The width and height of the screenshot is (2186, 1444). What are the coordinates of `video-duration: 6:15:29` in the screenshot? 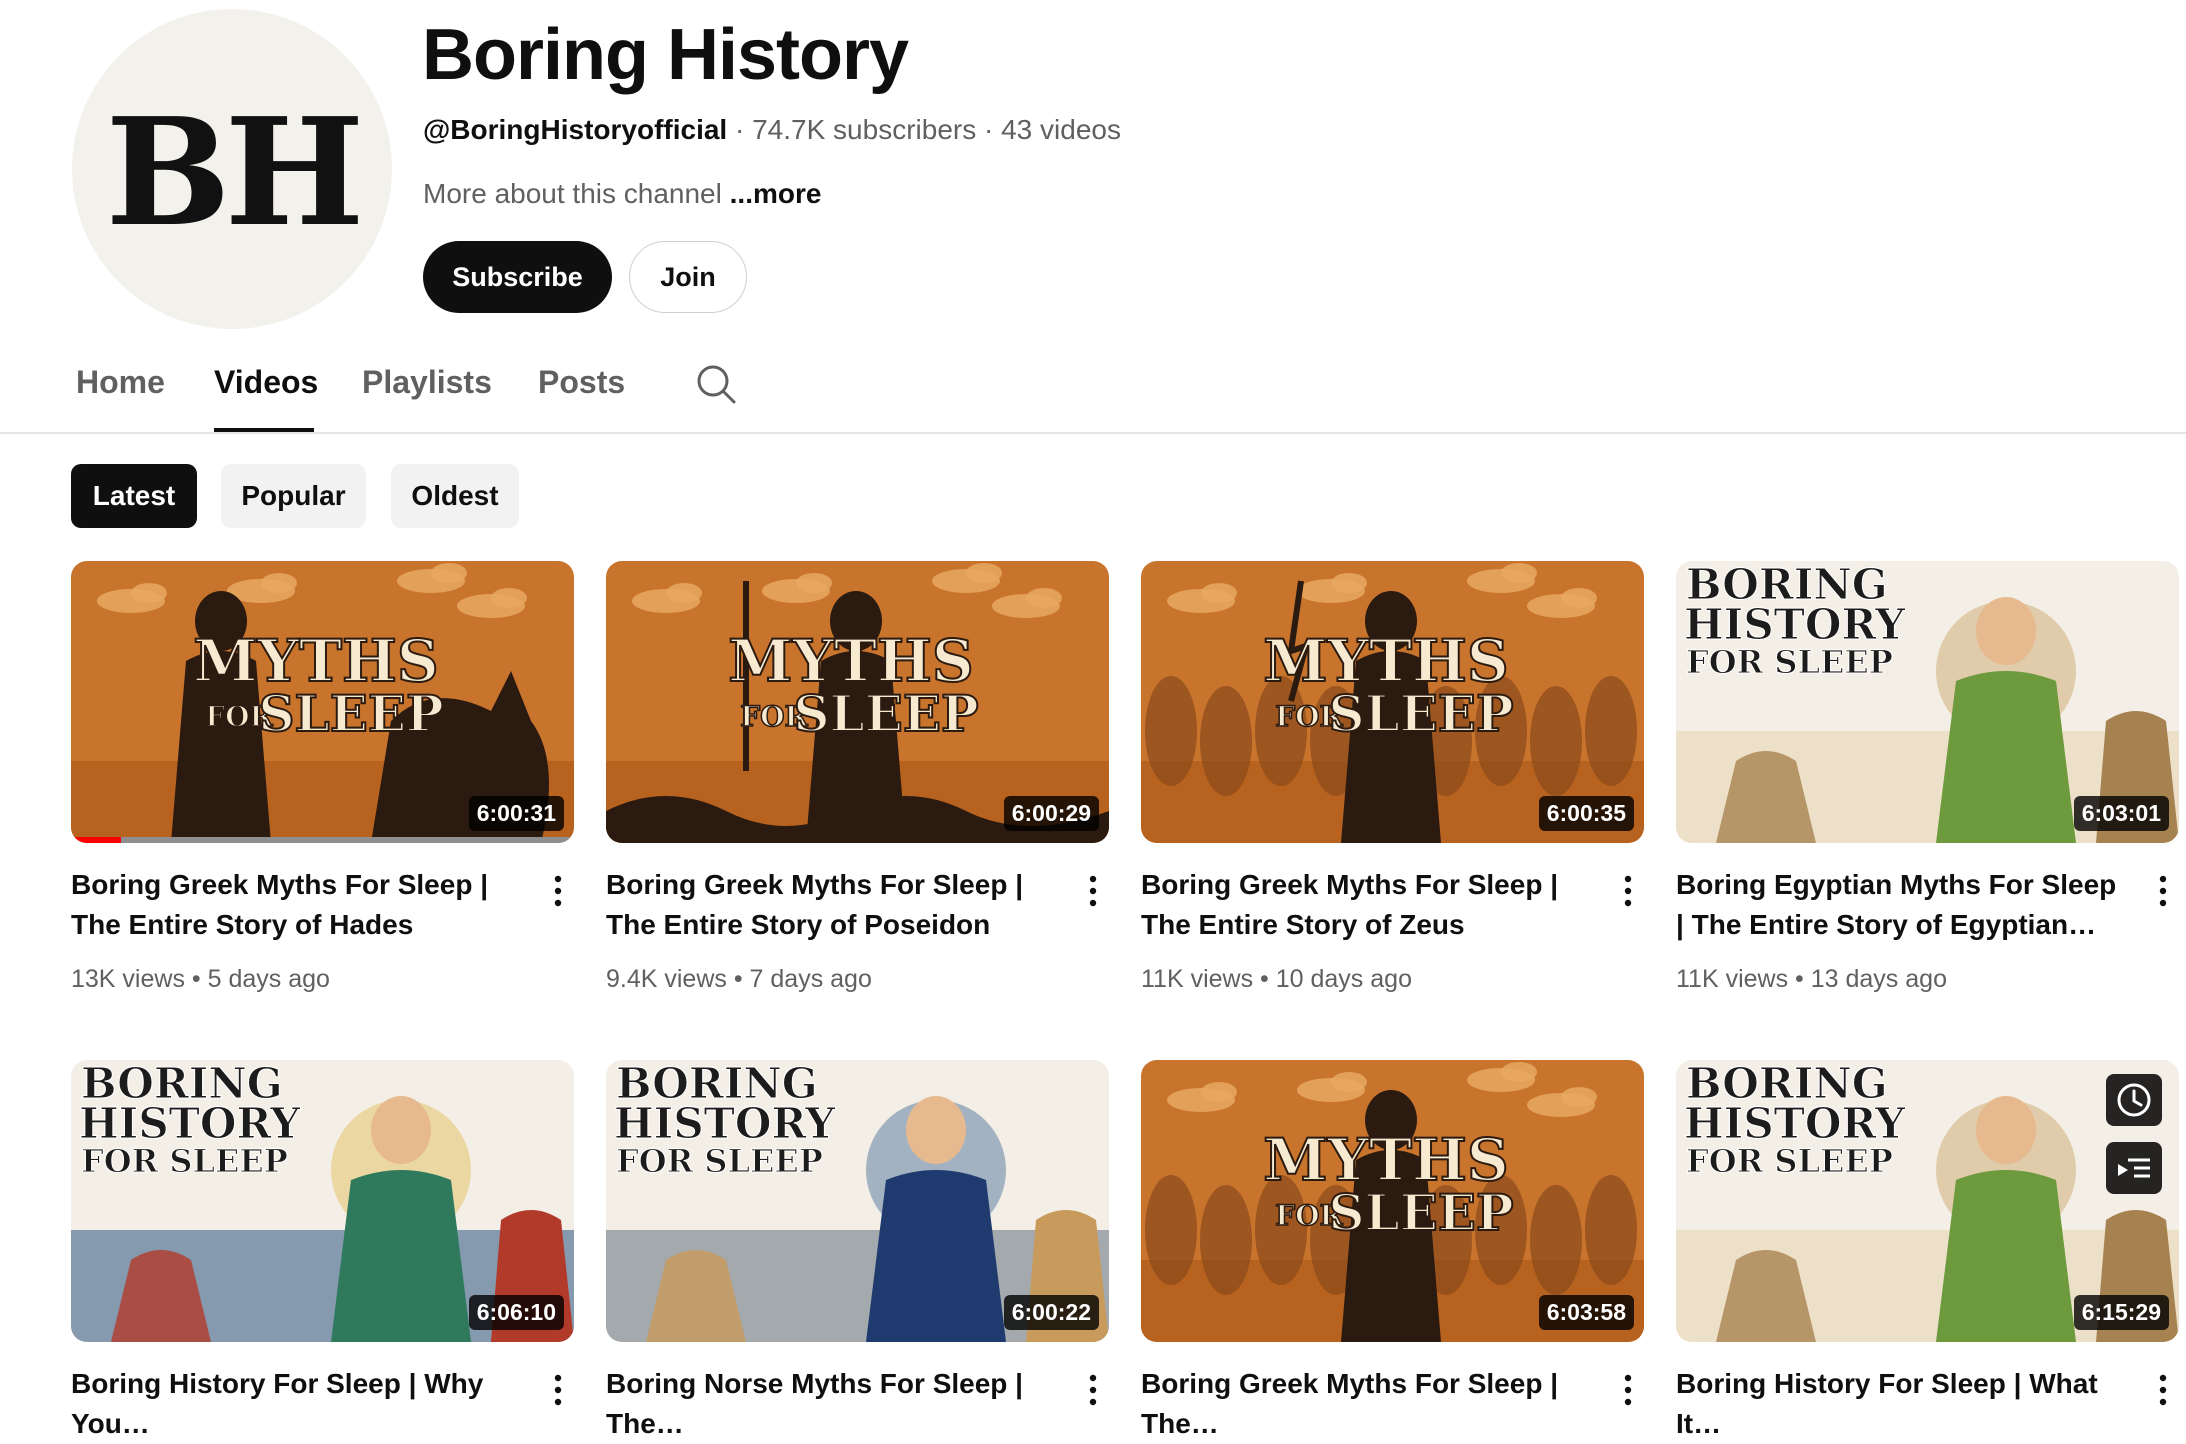 It's located at (2121, 1312).